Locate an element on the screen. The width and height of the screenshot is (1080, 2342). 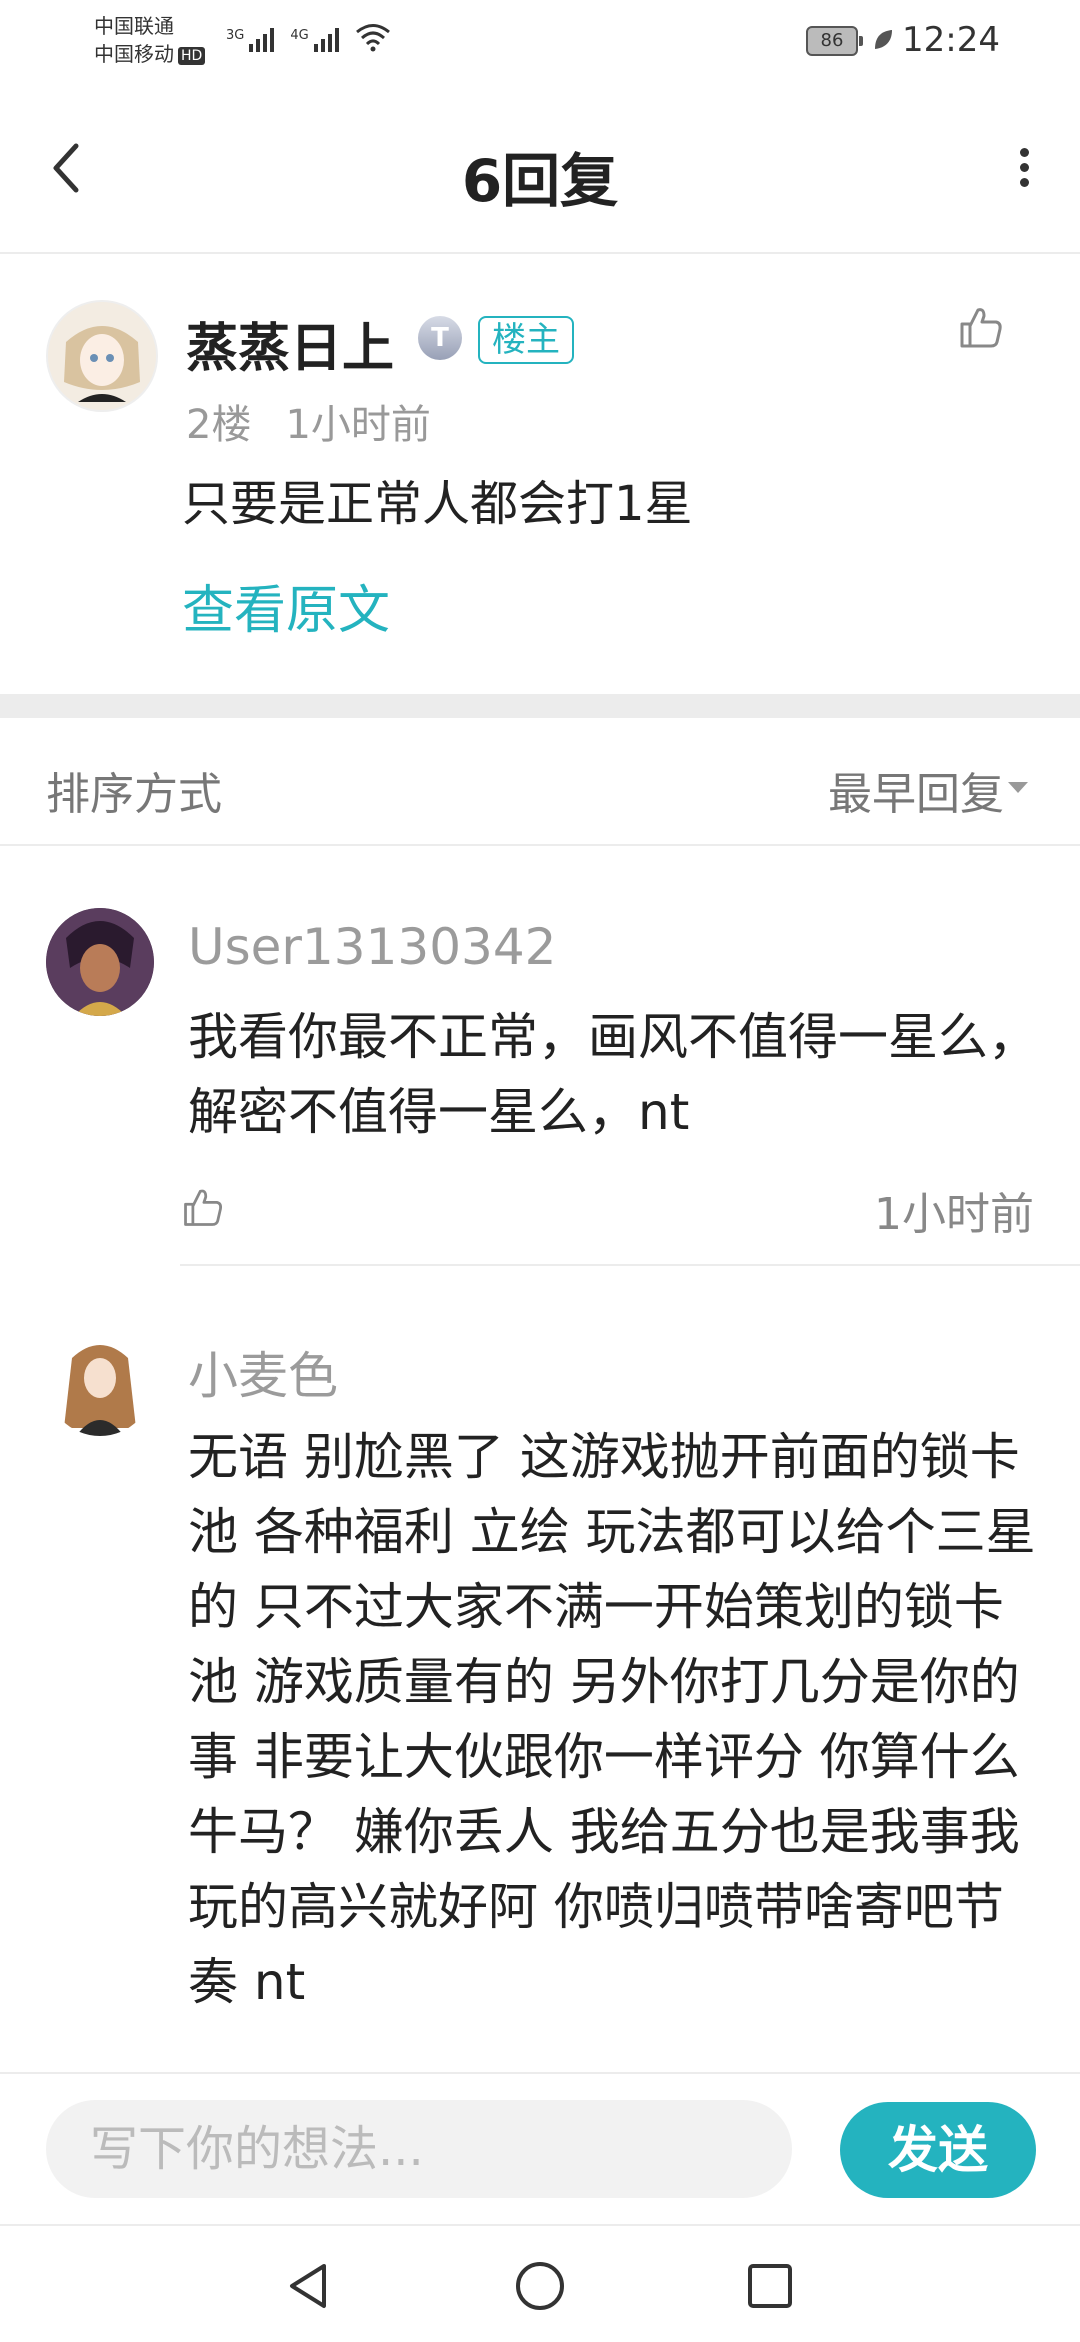
post-meta: 2楼 1小时前 is located at coordinates (325, 421).